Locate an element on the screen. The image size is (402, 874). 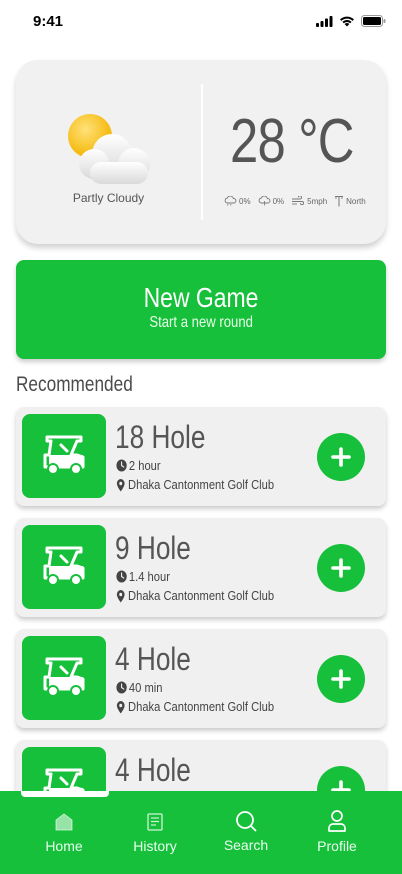
direction-stat: North is located at coordinates (350, 201).